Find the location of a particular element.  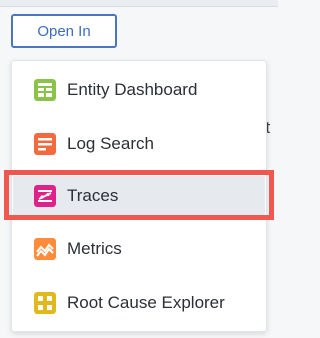

root-cause-explorer-icon is located at coordinates (45, 303).